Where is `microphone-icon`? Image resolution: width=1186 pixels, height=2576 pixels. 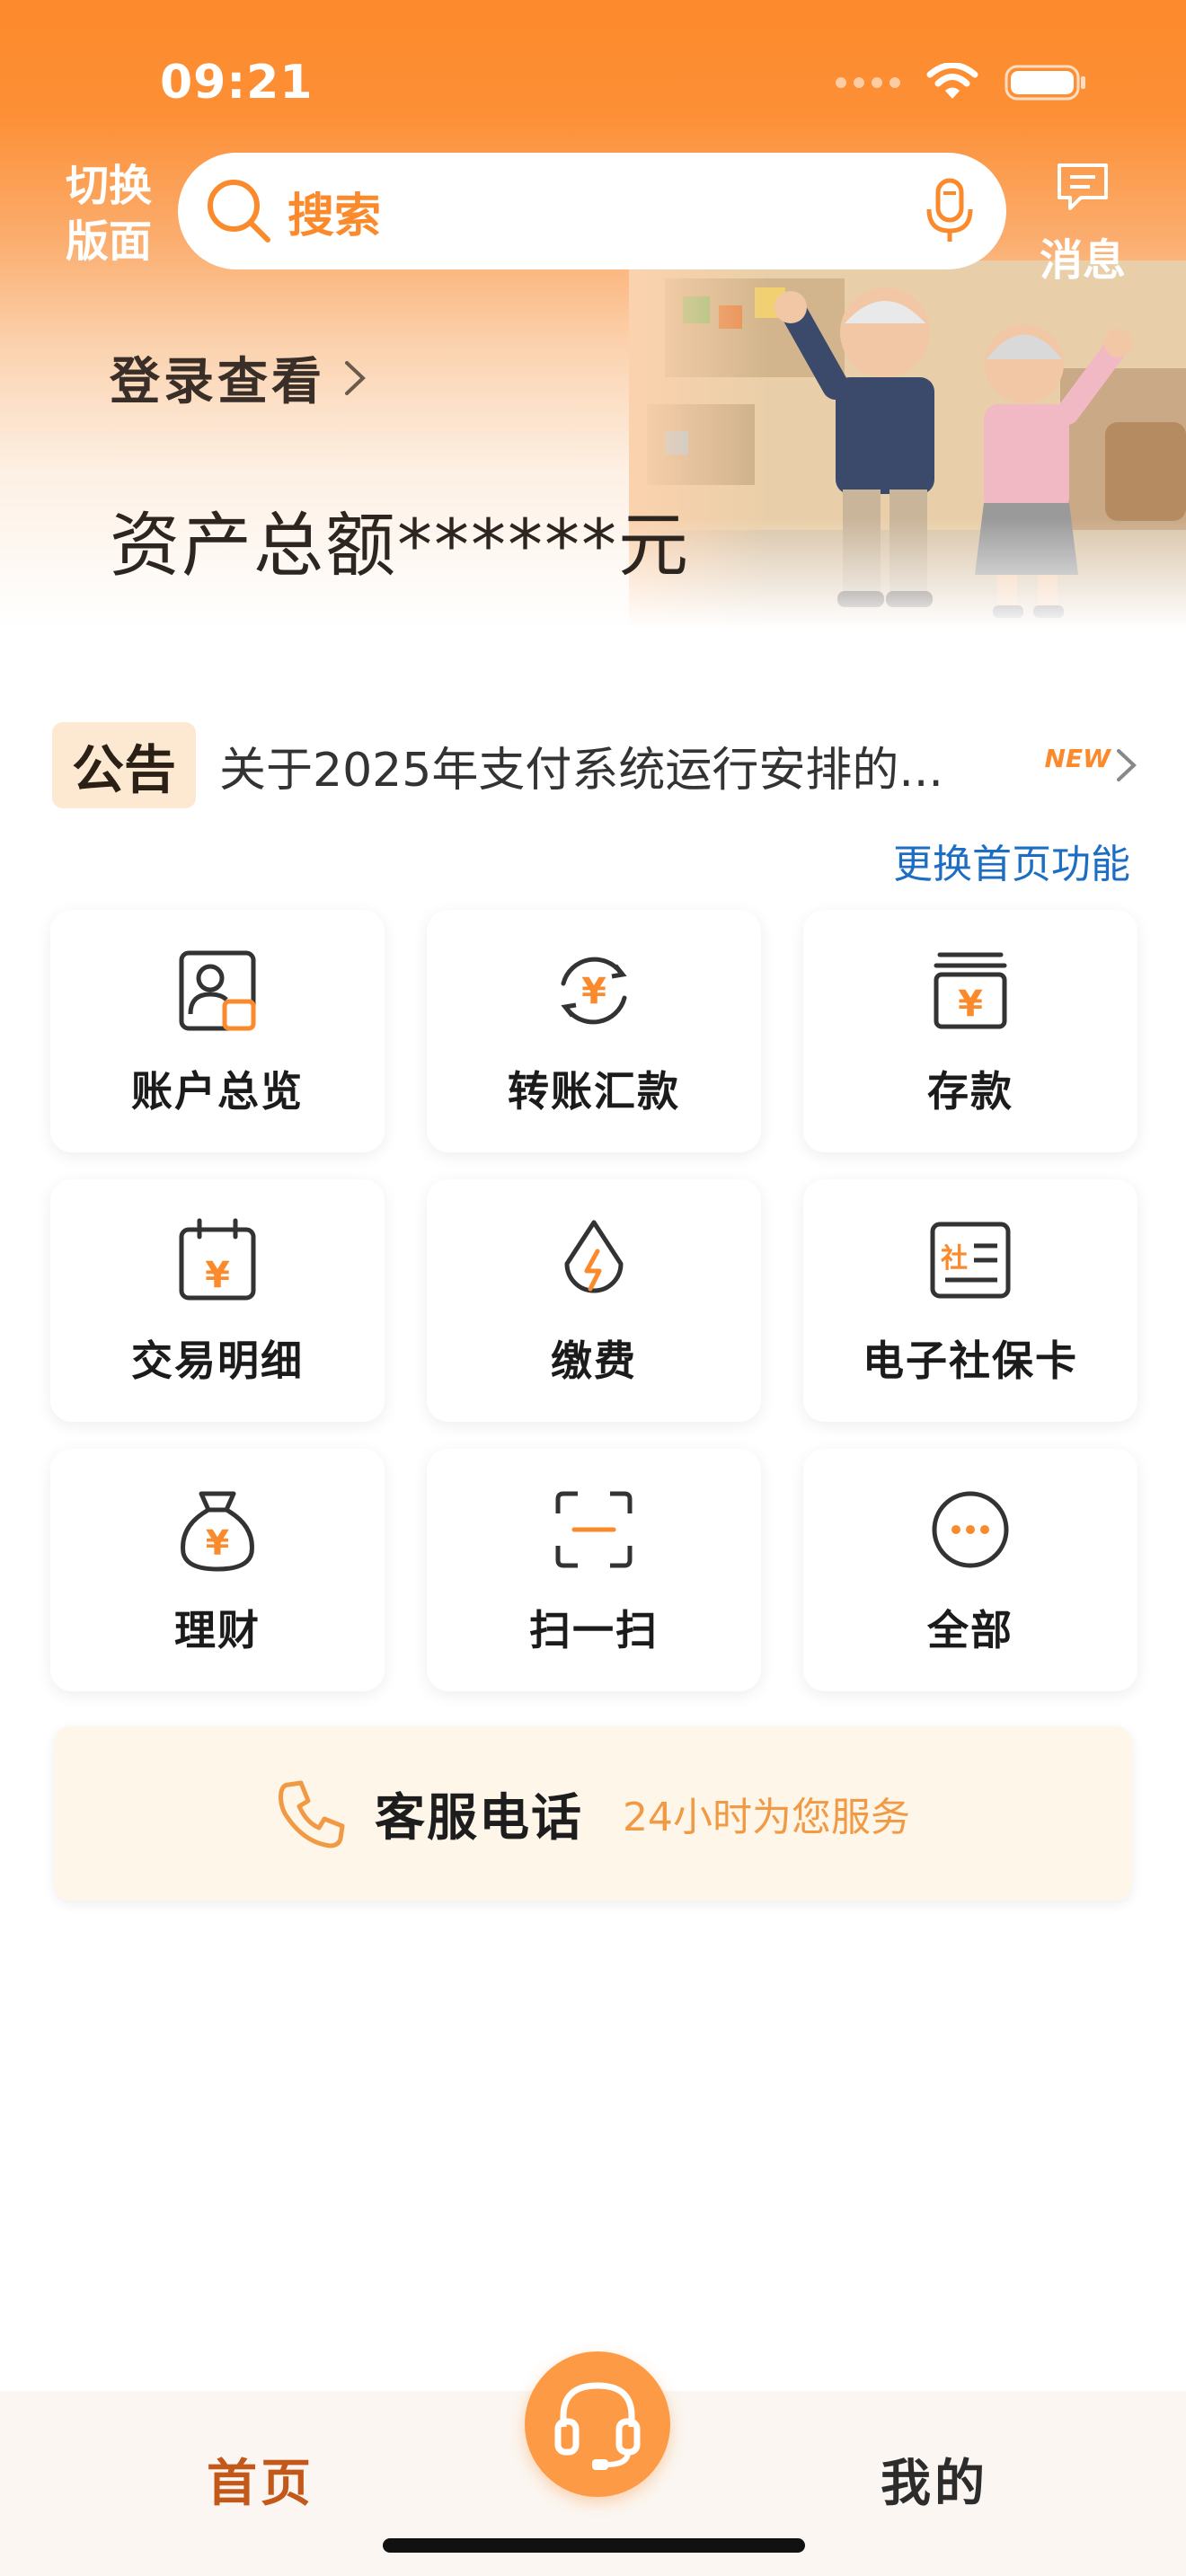
microphone-icon is located at coordinates (949, 211).